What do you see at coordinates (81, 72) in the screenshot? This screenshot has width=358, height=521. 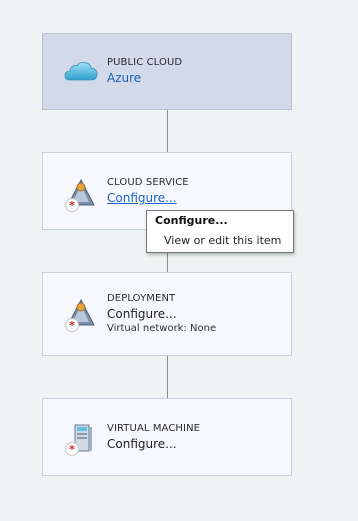 I see `cloud-icon` at bounding box center [81, 72].